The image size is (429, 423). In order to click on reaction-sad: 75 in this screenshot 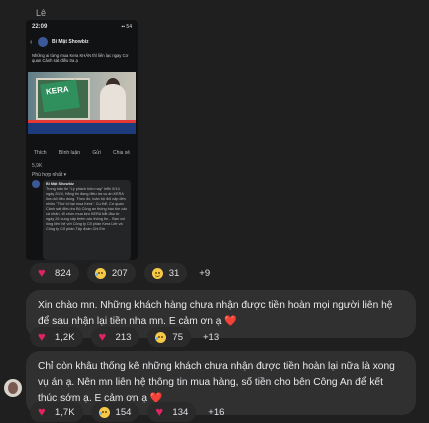, I will do `click(169, 337)`.